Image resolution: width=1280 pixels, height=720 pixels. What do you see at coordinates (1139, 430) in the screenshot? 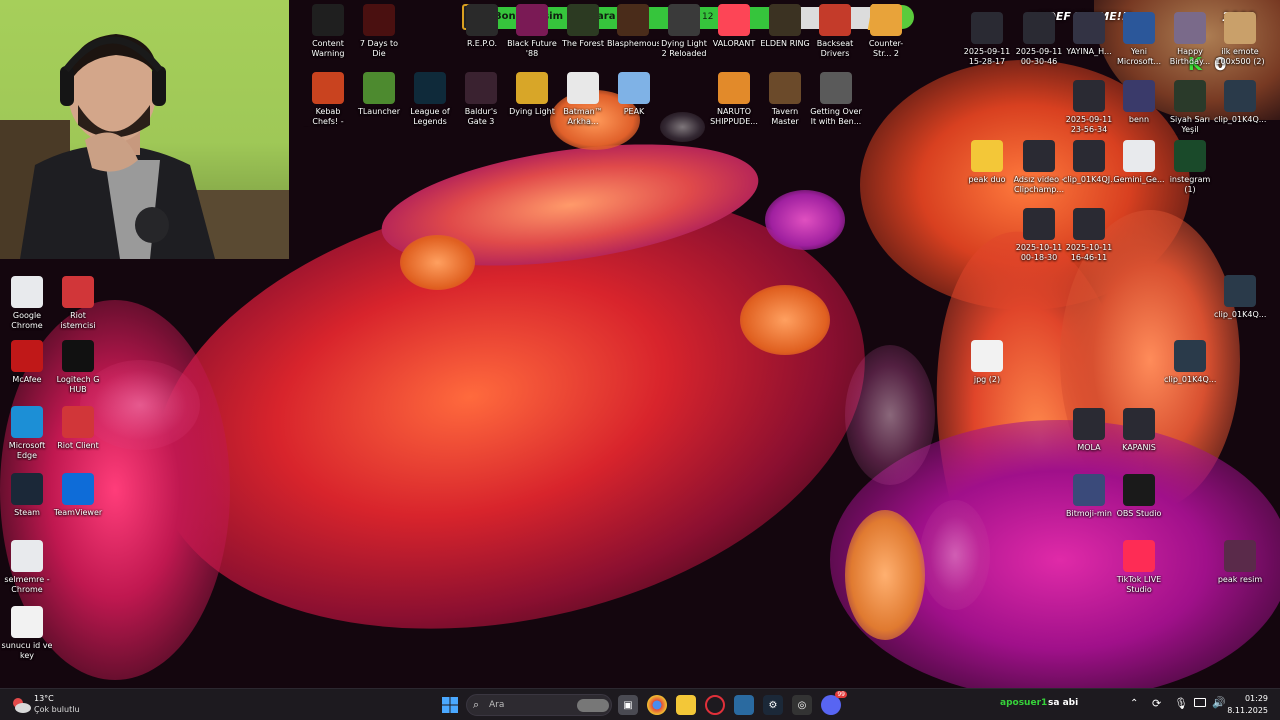
I see `desktop-icon-21: KAPANIS` at bounding box center [1139, 430].